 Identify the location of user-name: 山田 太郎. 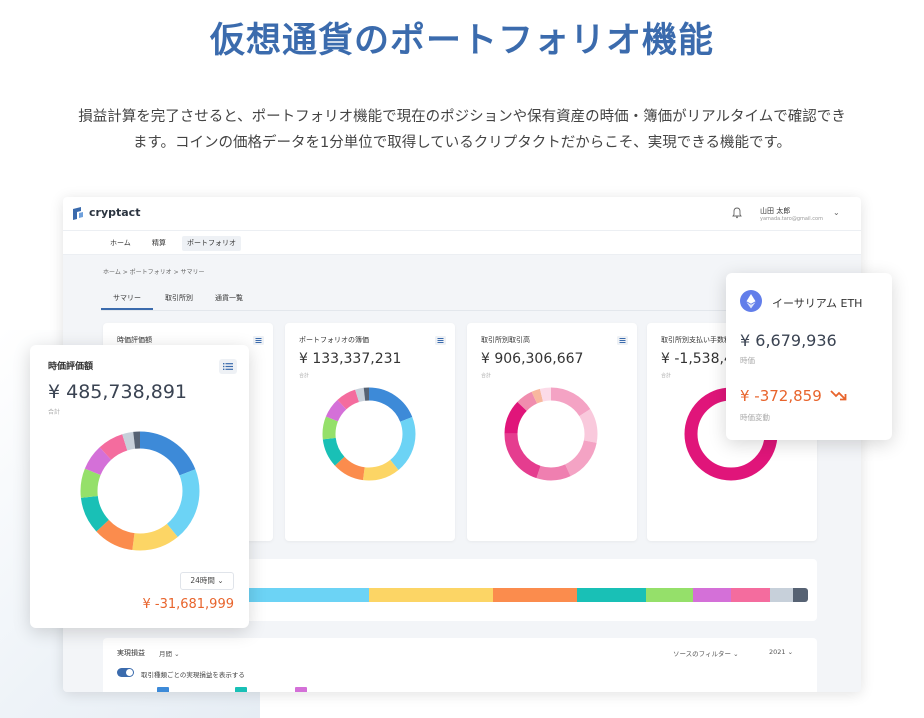
(775, 211).